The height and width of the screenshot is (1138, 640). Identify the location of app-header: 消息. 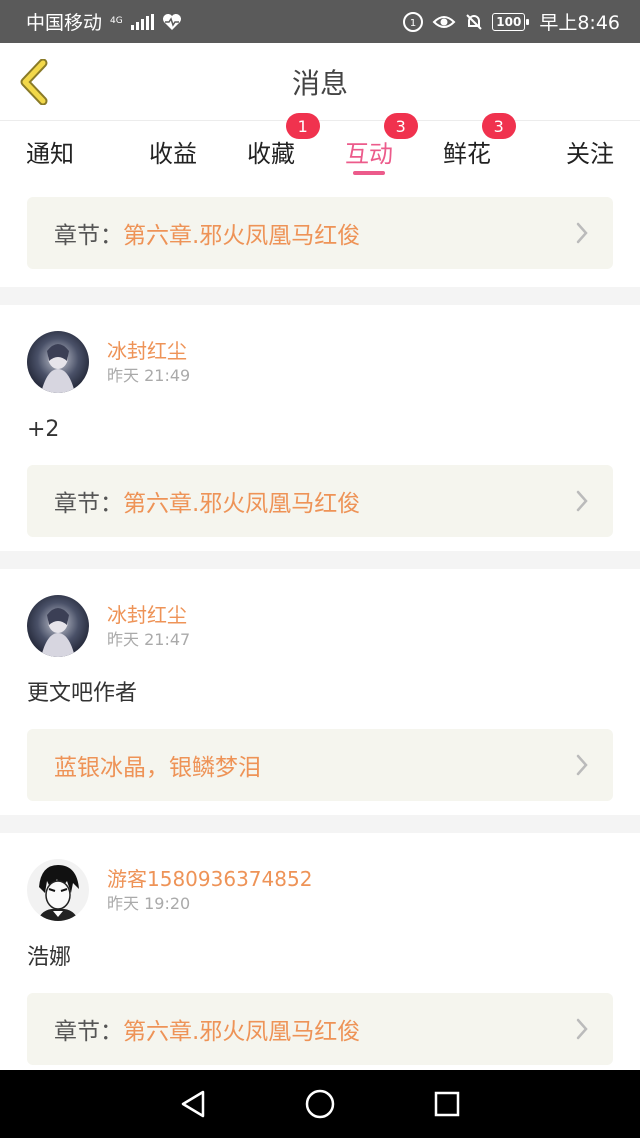
(320, 82).